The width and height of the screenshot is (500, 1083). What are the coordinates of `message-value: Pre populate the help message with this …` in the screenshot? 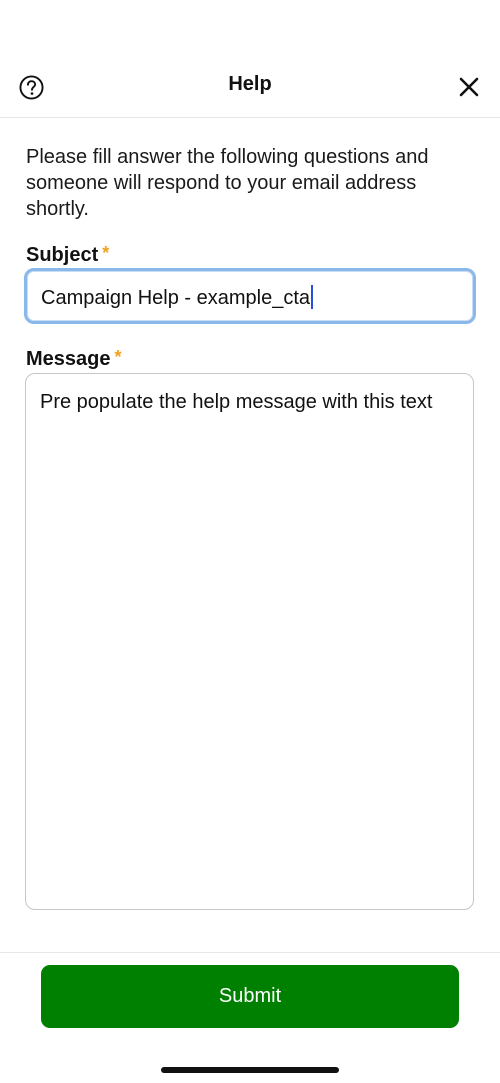 It's located at (236, 402).